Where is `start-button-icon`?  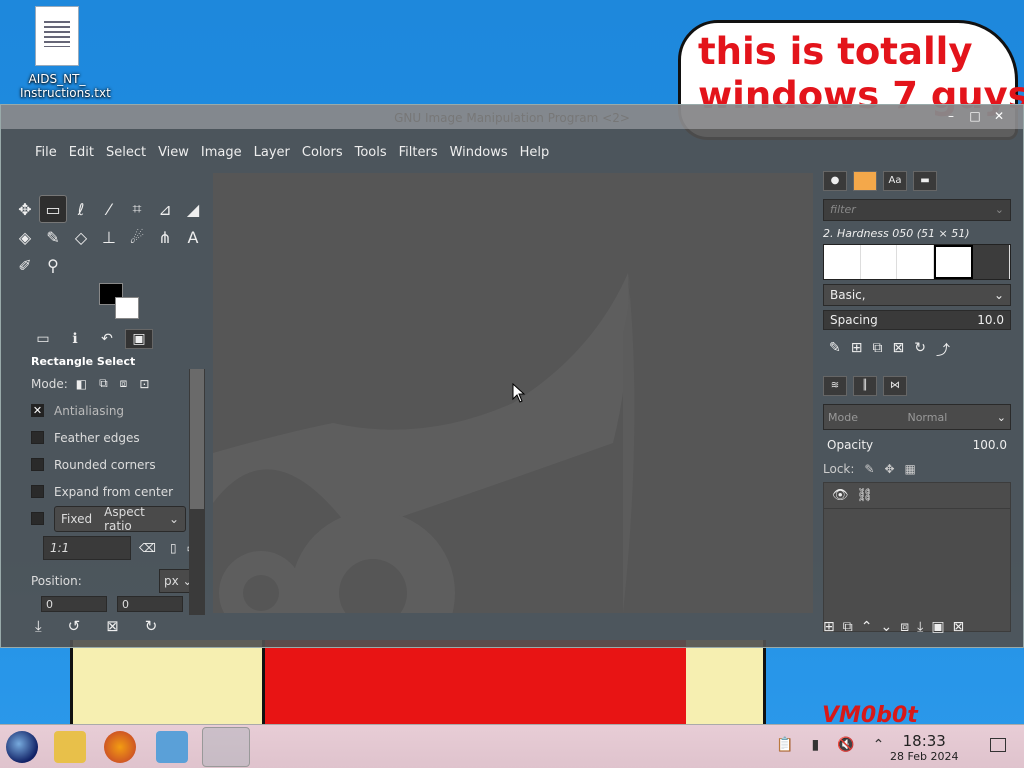
start-button-icon is located at coordinates (22, 747).